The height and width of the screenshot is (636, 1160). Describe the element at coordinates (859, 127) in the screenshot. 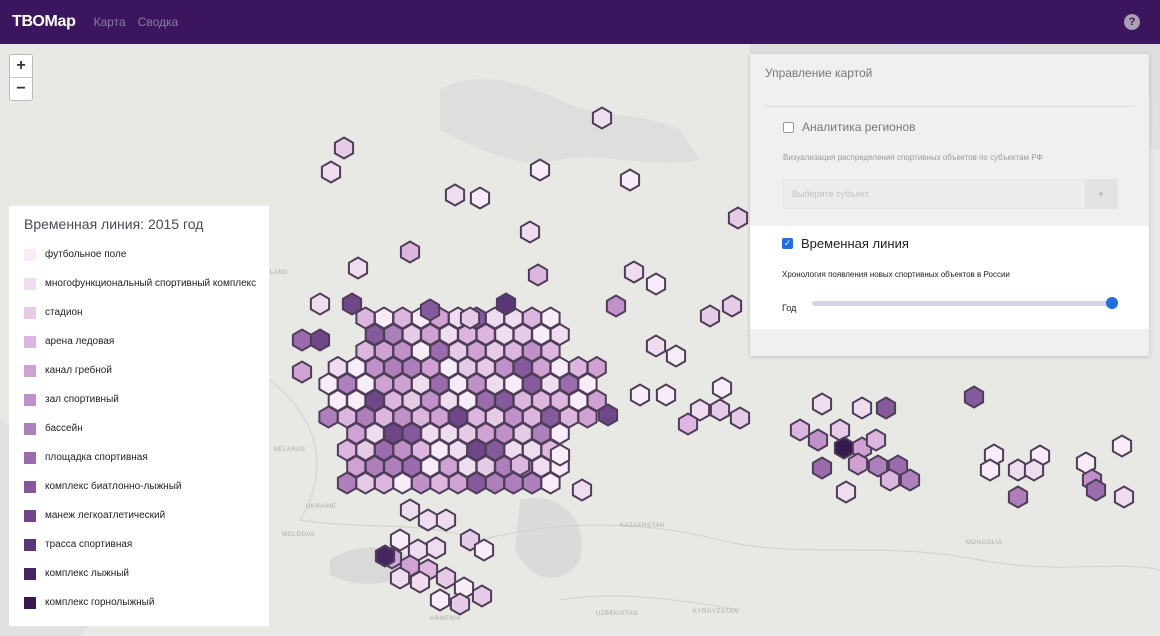

I see `analytics-label: Аналитика регионов` at that location.